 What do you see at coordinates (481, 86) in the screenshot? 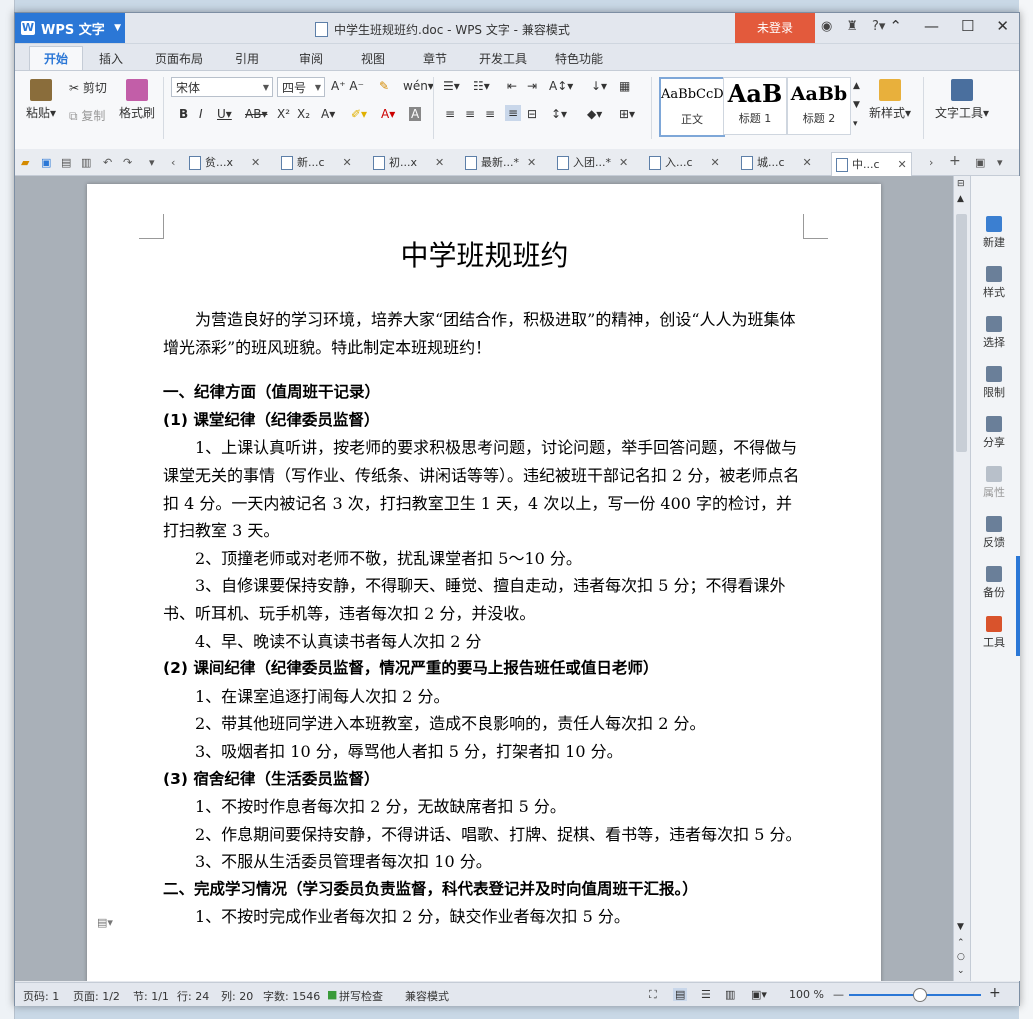
I see `number-list-icon: ☷▾` at bounding box center [481, 86].